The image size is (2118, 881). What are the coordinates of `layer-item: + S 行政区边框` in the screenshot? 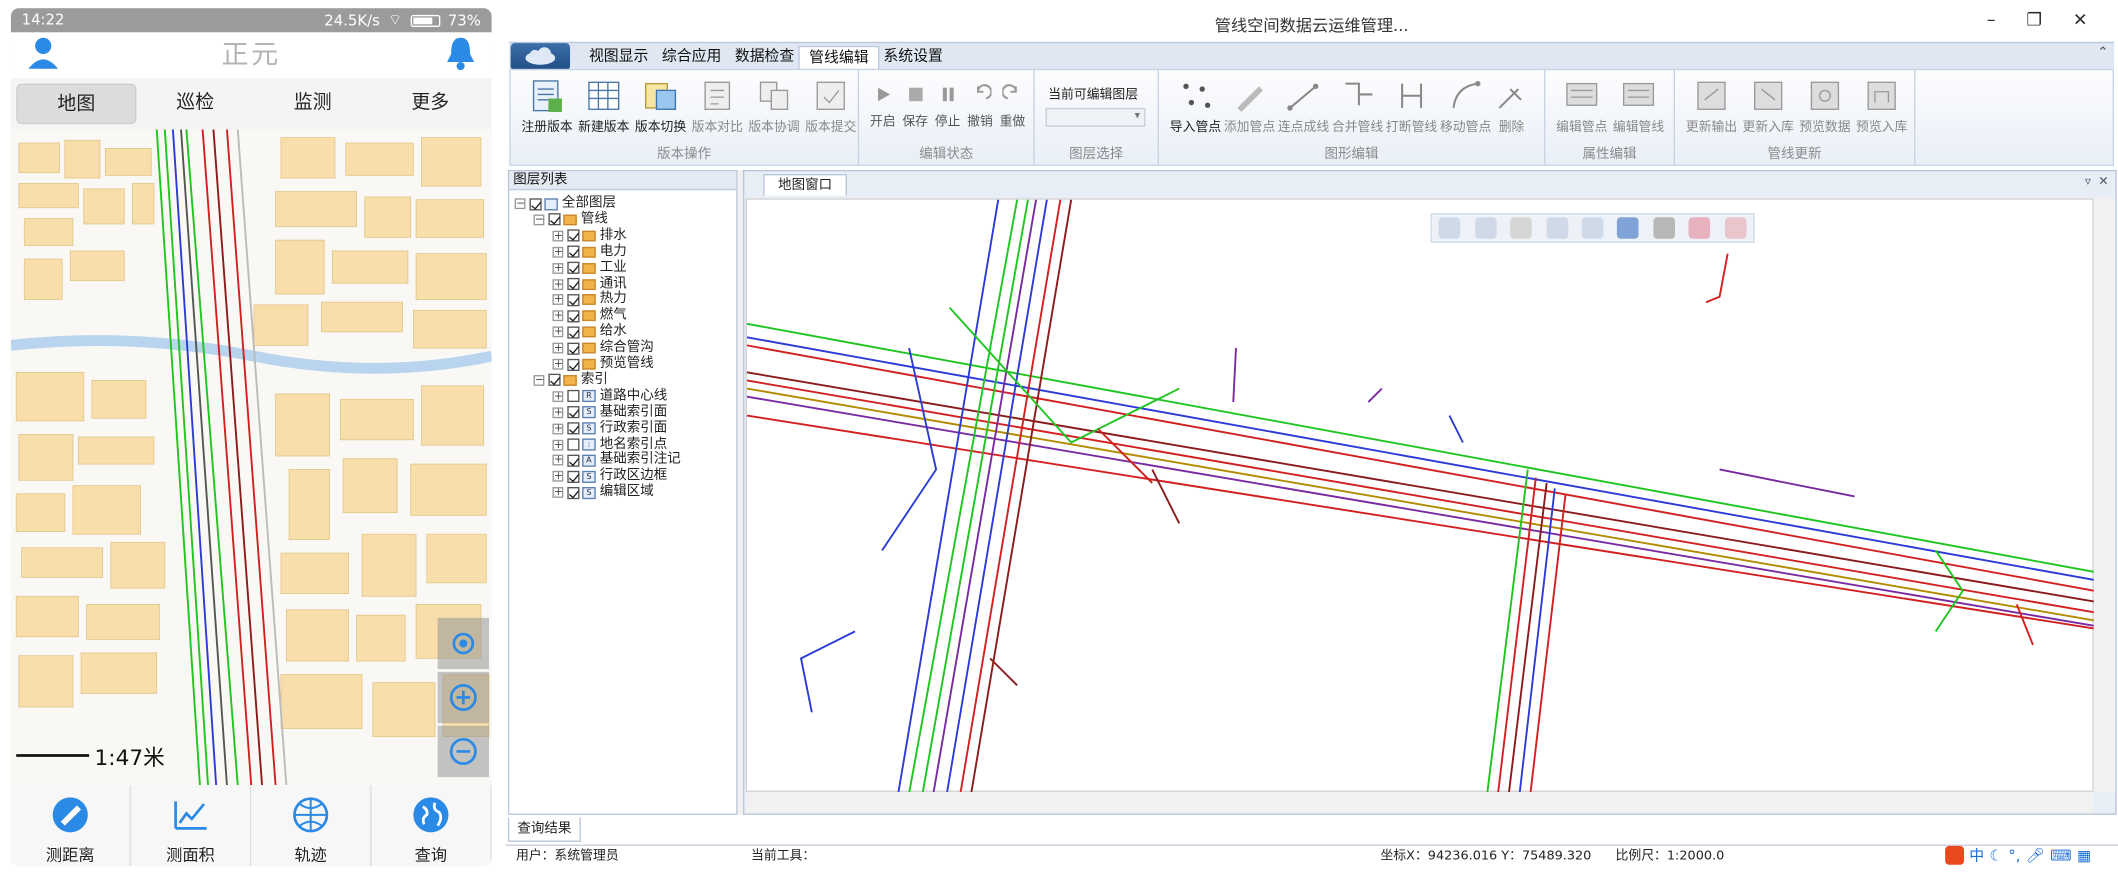 It's located at (609, 477).